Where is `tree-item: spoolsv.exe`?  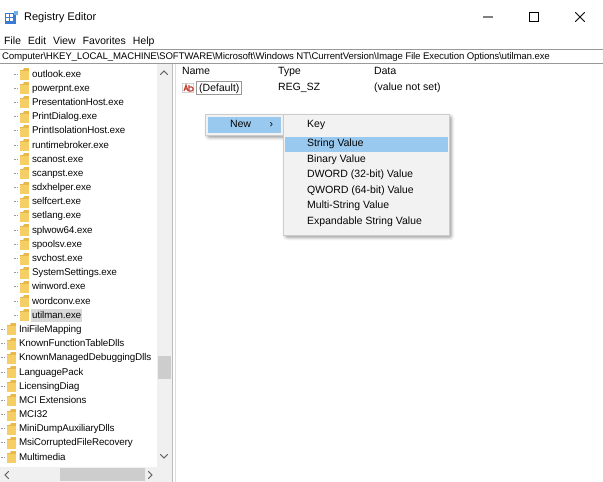
tree-item: spoolsv.exe is located at coordinates (57, 244).